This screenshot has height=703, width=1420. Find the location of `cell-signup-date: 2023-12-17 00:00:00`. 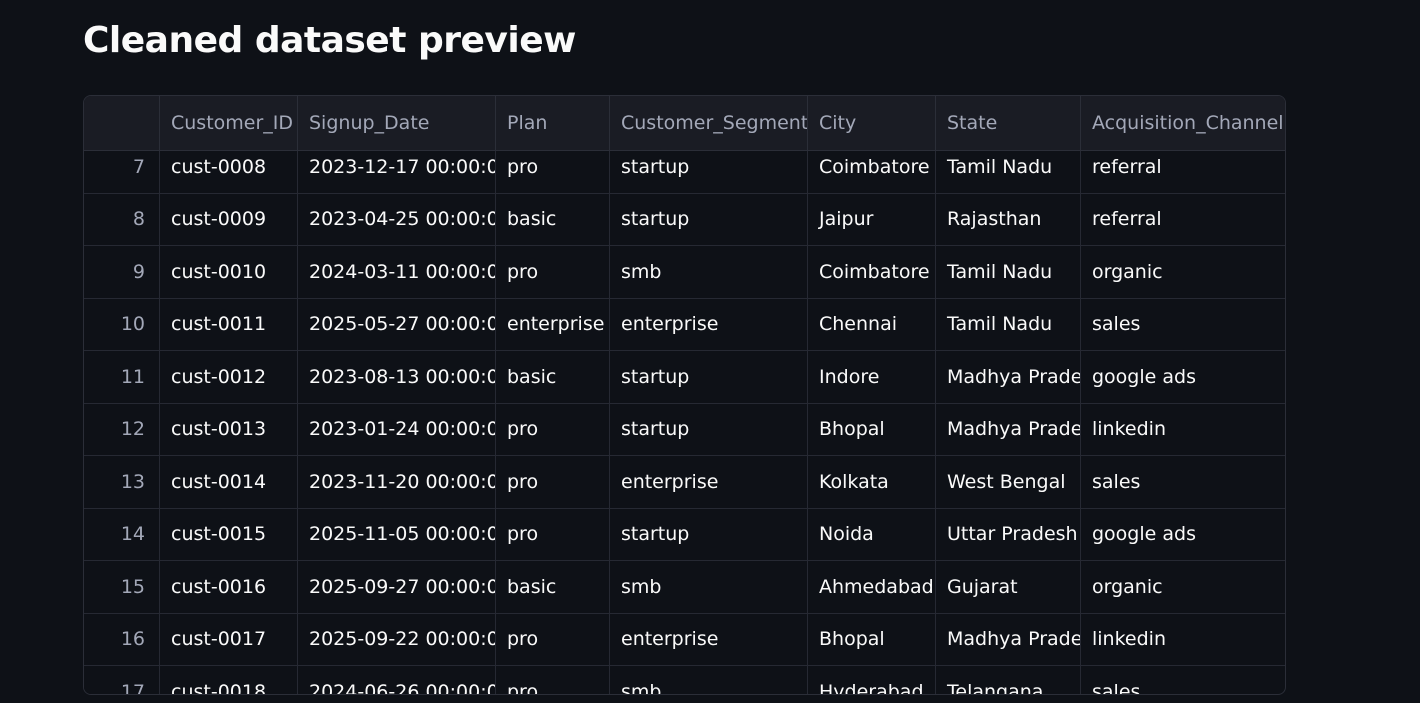

cell-signup-date: 2023-12-17 00:00:00 is located at coordinates (397, 171).